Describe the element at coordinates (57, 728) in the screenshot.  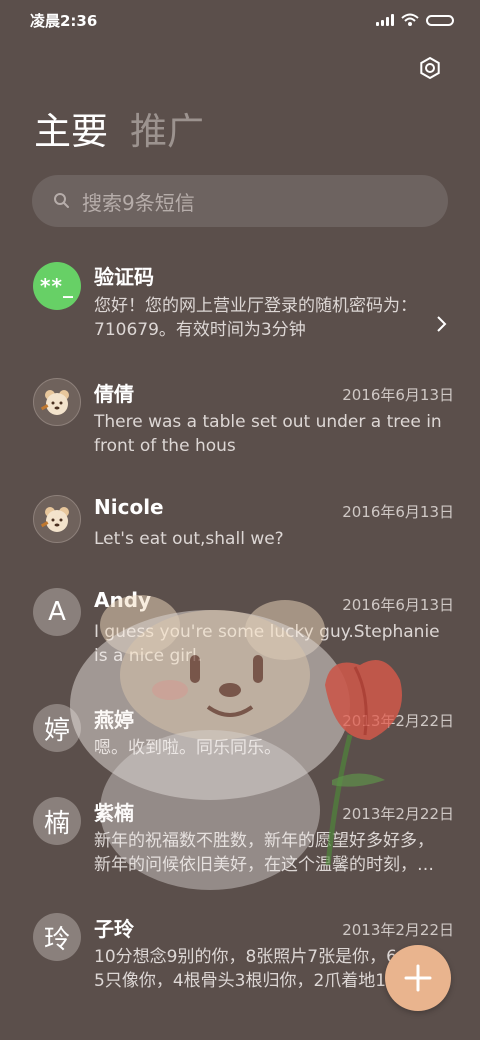
I see `contact-avatar: 婷` at that location.